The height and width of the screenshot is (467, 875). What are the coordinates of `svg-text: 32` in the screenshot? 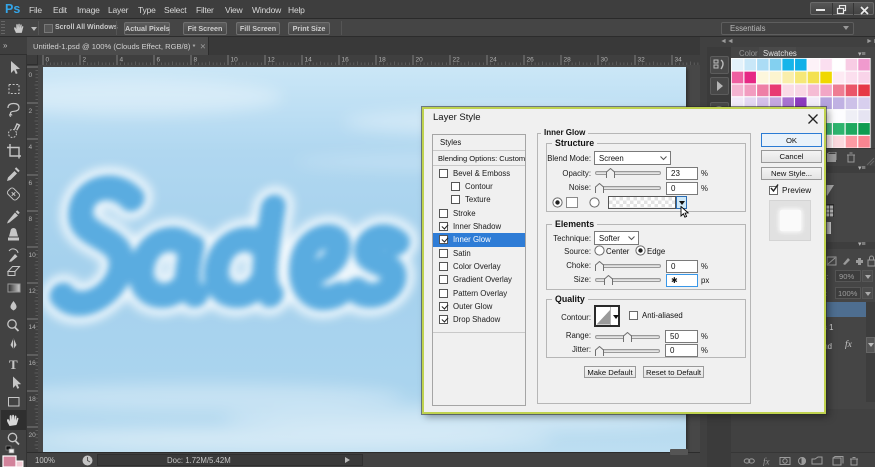 It's located at (642, 60).